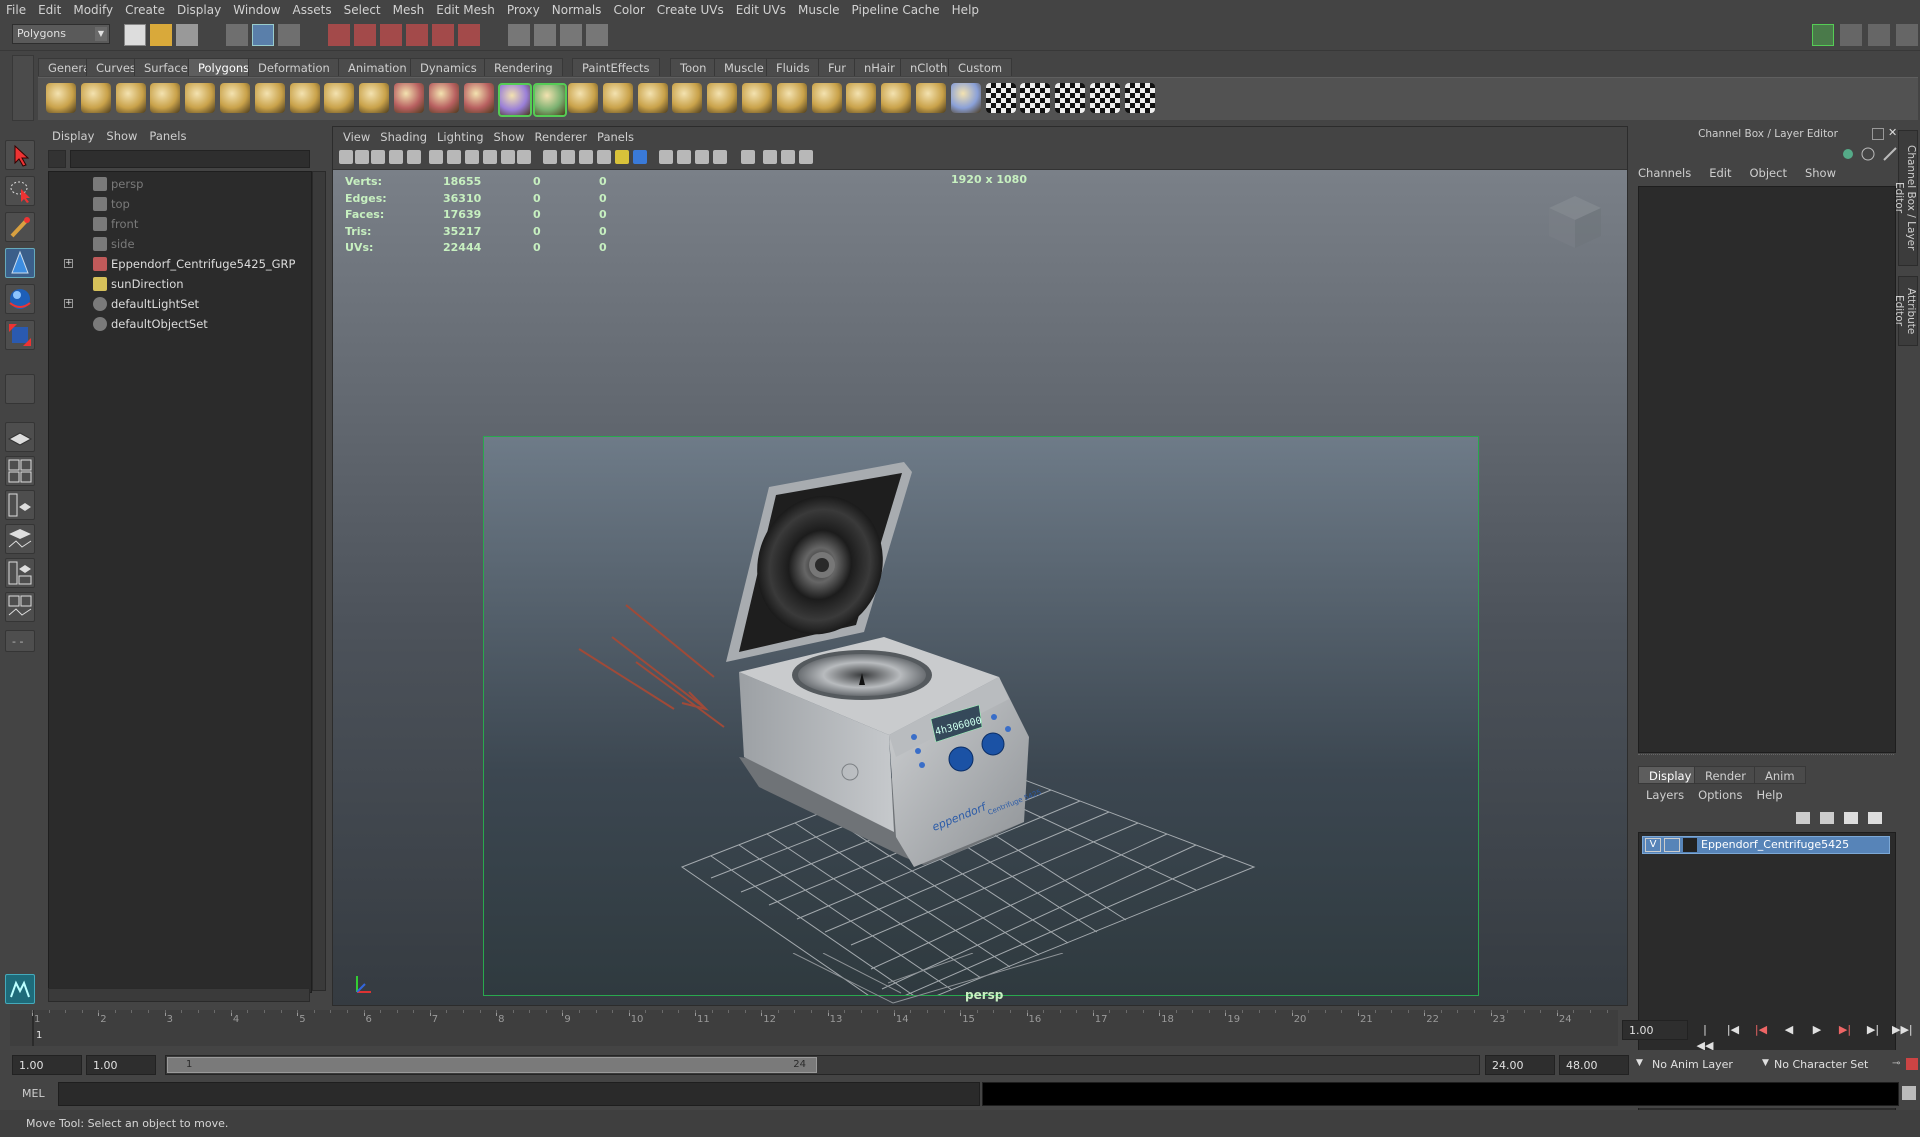  I want to click on collapse-icon, so click(861, 98).